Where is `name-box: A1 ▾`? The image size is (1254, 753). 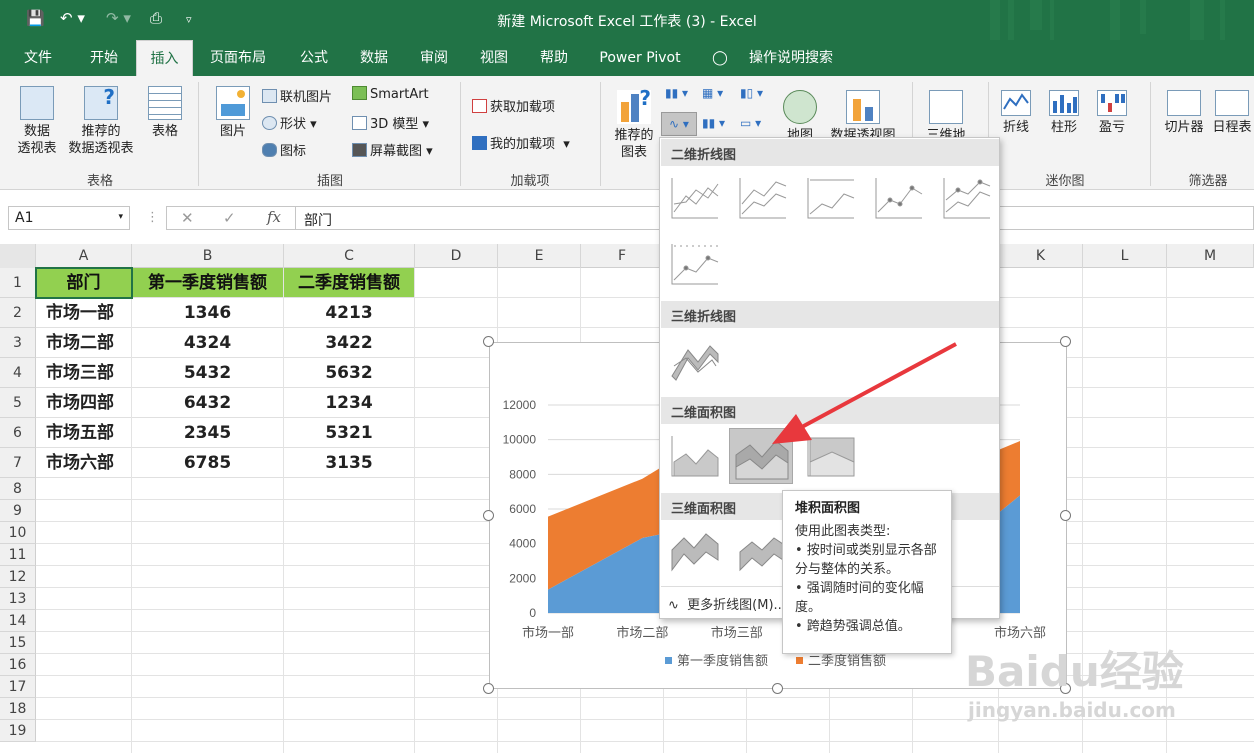
name-box: A1 ▾ is located at coordinates (69, 218).